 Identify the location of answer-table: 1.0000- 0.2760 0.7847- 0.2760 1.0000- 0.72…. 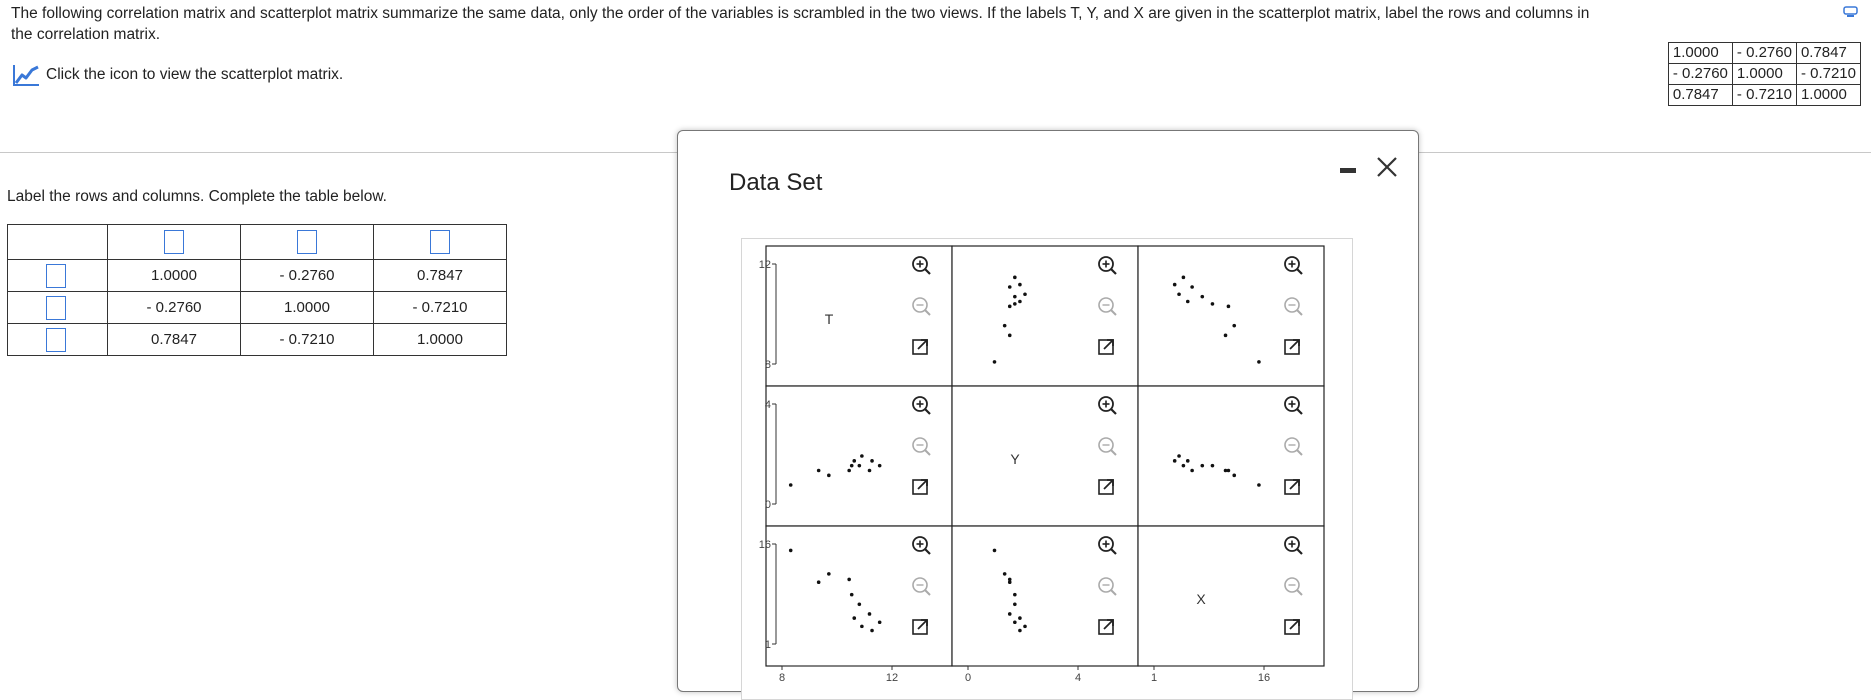
(257, 290).